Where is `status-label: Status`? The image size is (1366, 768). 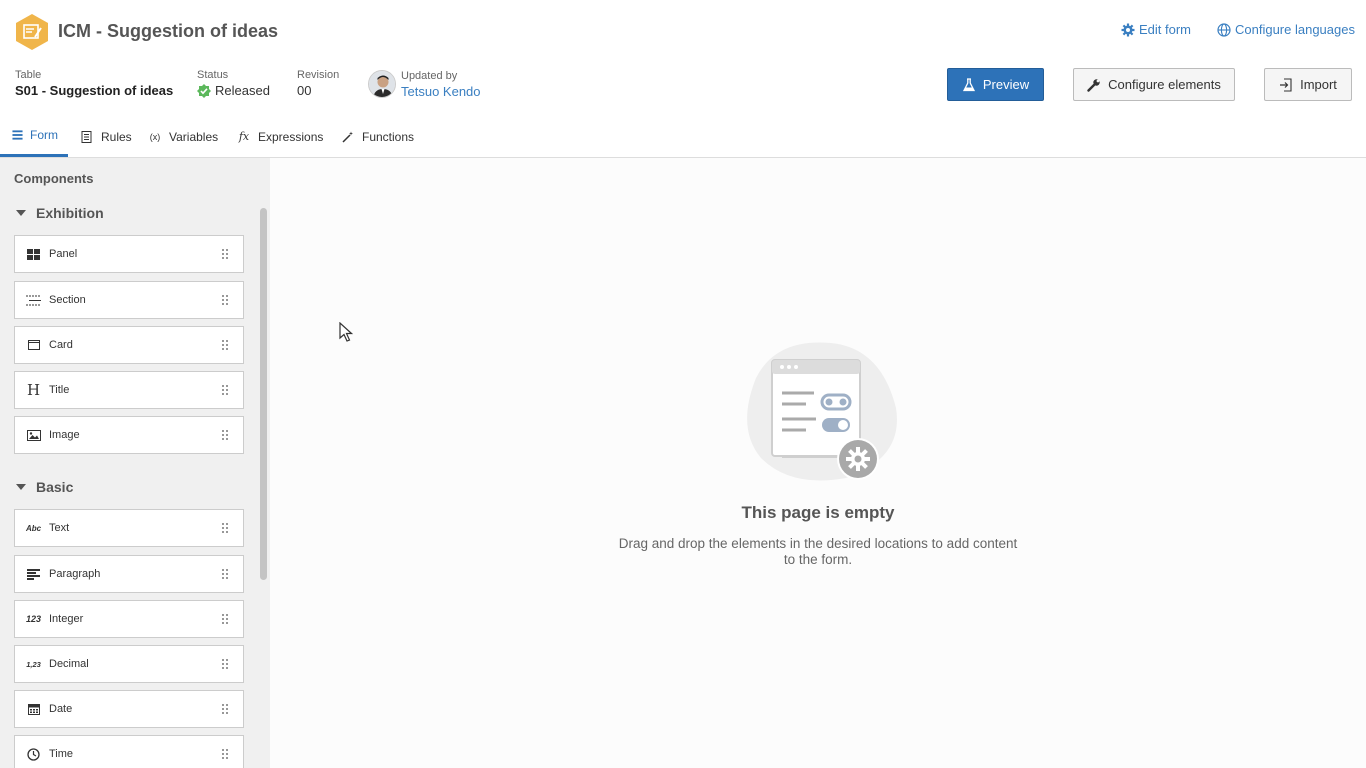 status-label: Status is located at coordinates (213, 75).